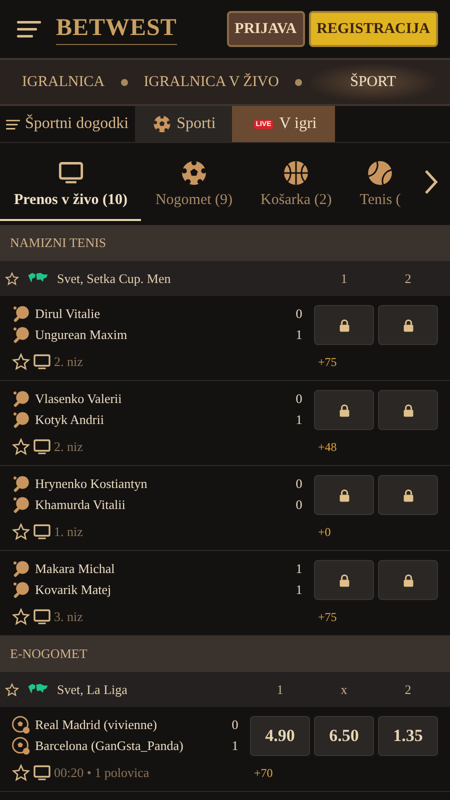  What do you see at coordinates (373, 29) in the screenshot?
I see `register-button: REGISTRACIJA` at bounding box center [373, 29].